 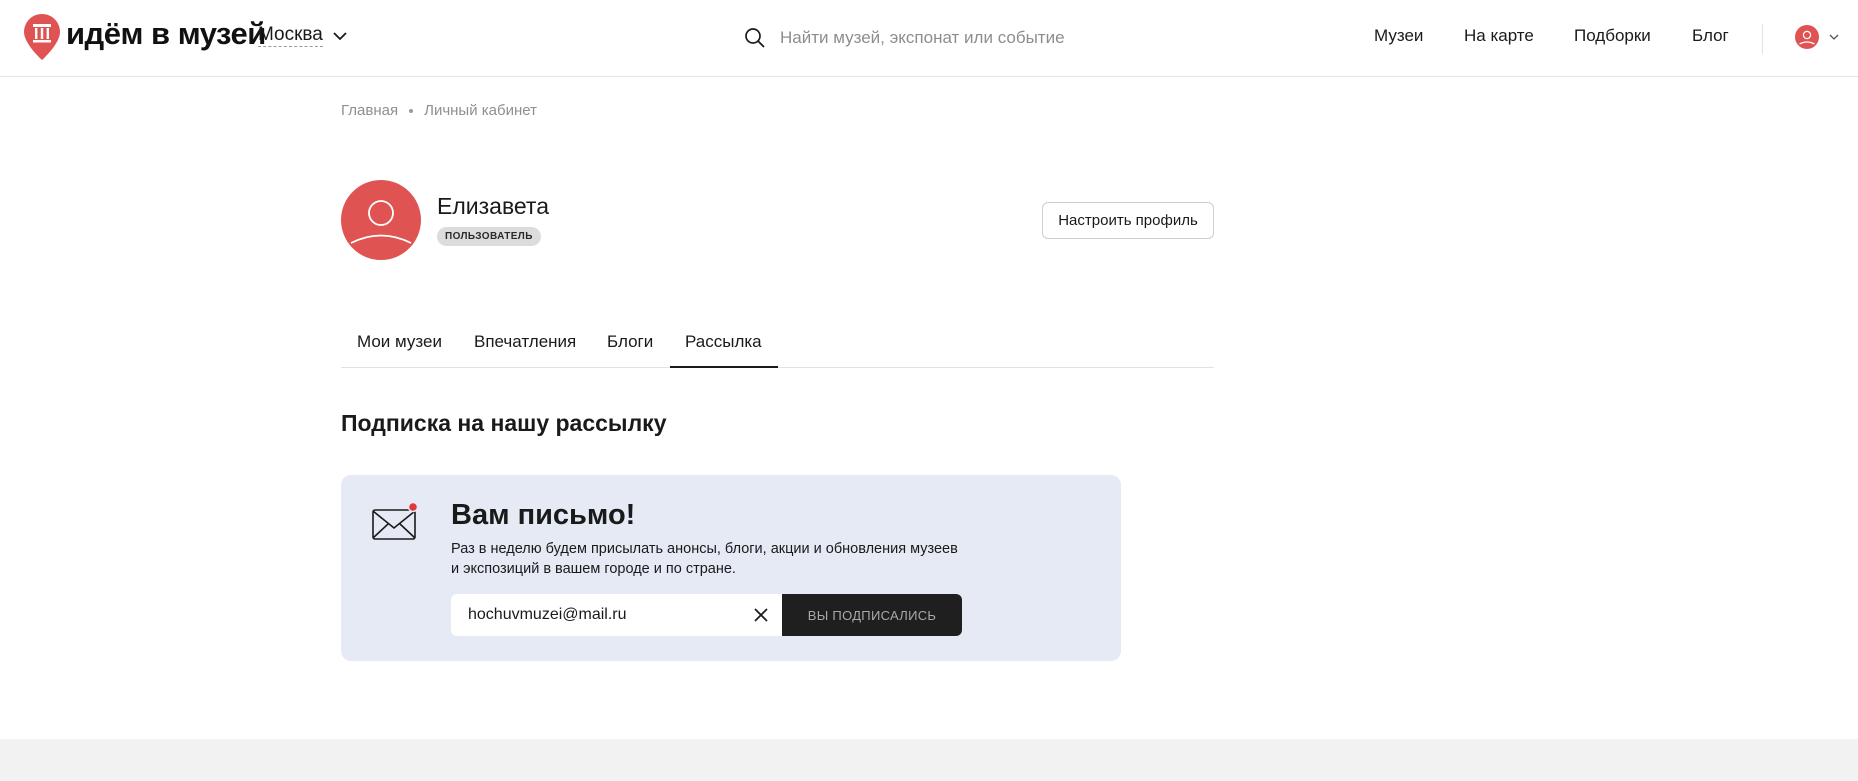 What do you see at coordinates (1762, 39) in the screenshot?
I see `nav-divider` at bounding box center [1762, 39].